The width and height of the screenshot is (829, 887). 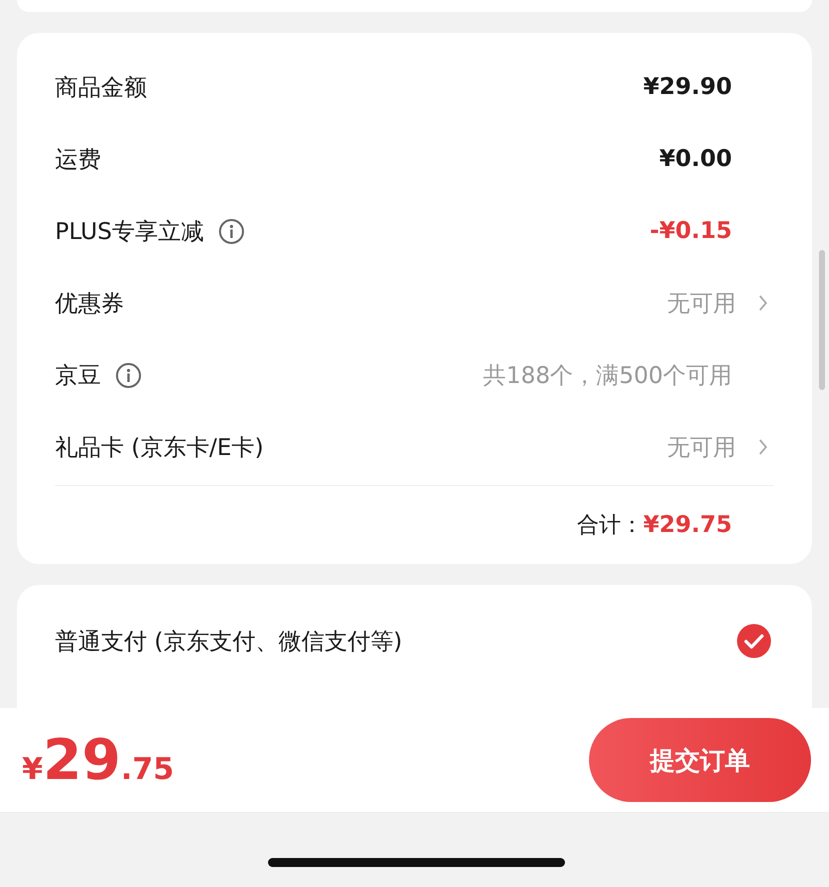 What do you see at coordinates (695, 159) in the screenshot?
I see `row-value: ¥0.00` at bounding box center [695, 159].